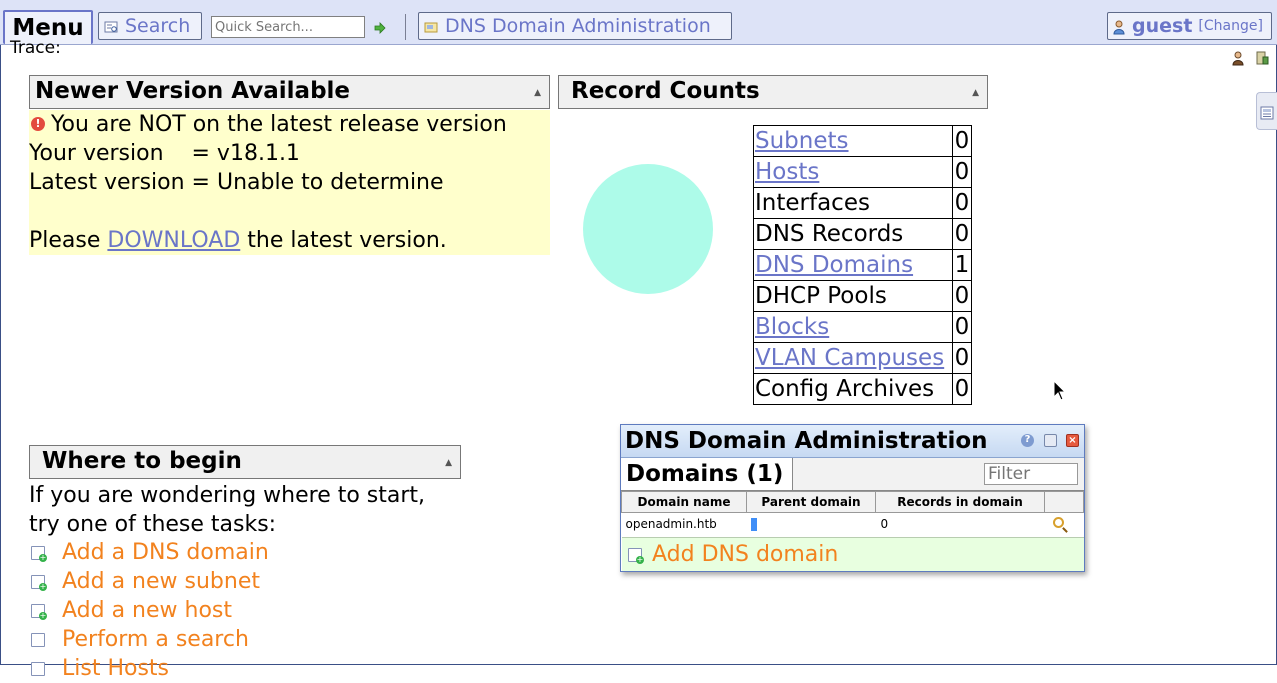 This screenshot has height=683, width=1277. Describe the element at coordinates (684, 502) in the screenshot. I see `col-domain-name: Domain name` at that location.